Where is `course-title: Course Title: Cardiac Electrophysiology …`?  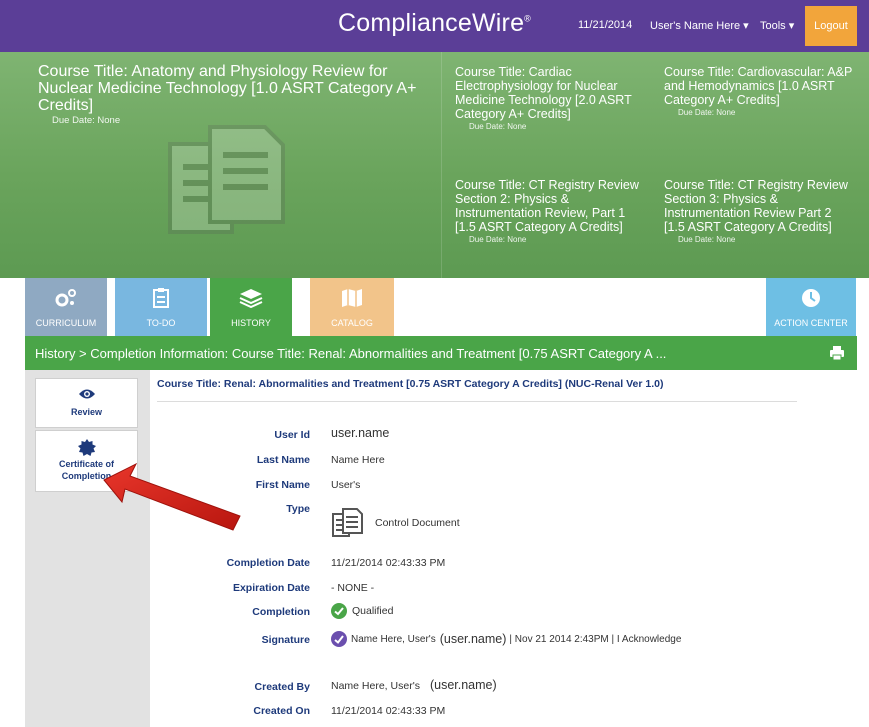 course-title: Course Title: Cardiac Electrophysiology … is located at coordinates (543, 93).